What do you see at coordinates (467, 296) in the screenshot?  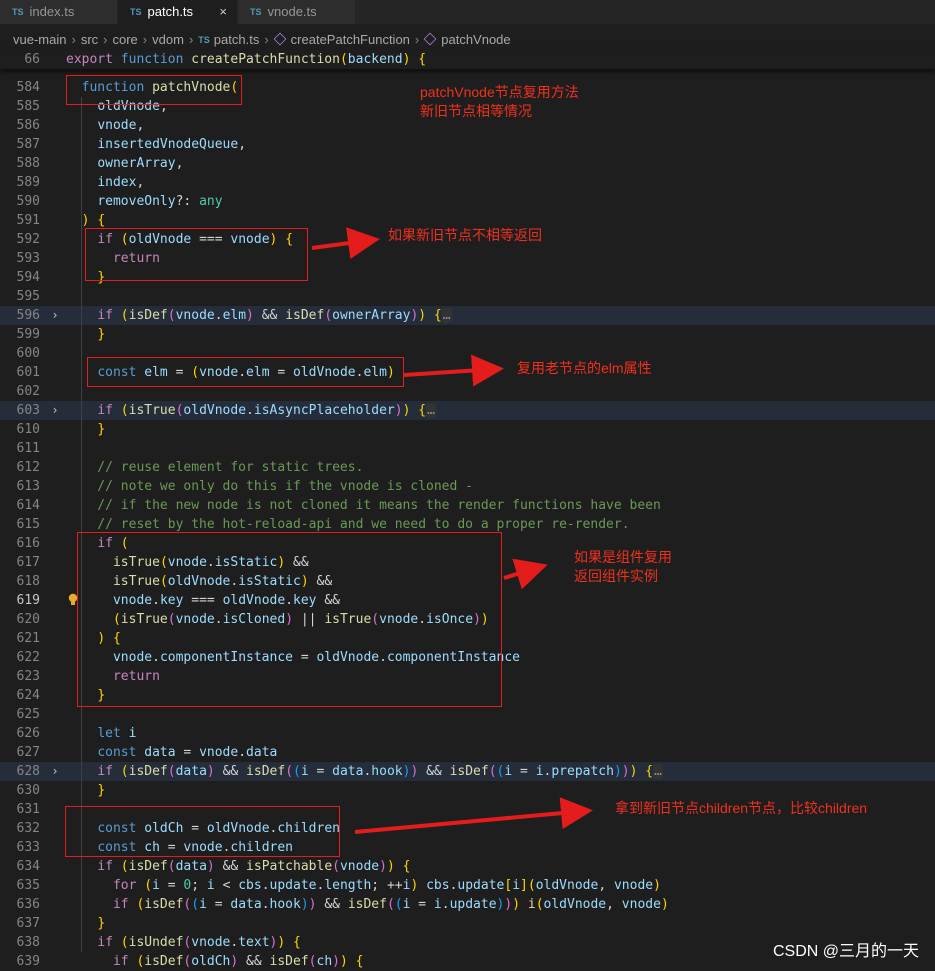 I see `code-line: 595` at bounding box center [467, 296].